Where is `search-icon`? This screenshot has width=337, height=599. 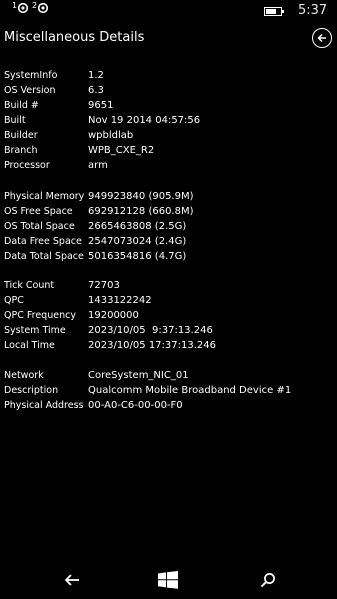
search-icon is located at coordinates (267, 580).